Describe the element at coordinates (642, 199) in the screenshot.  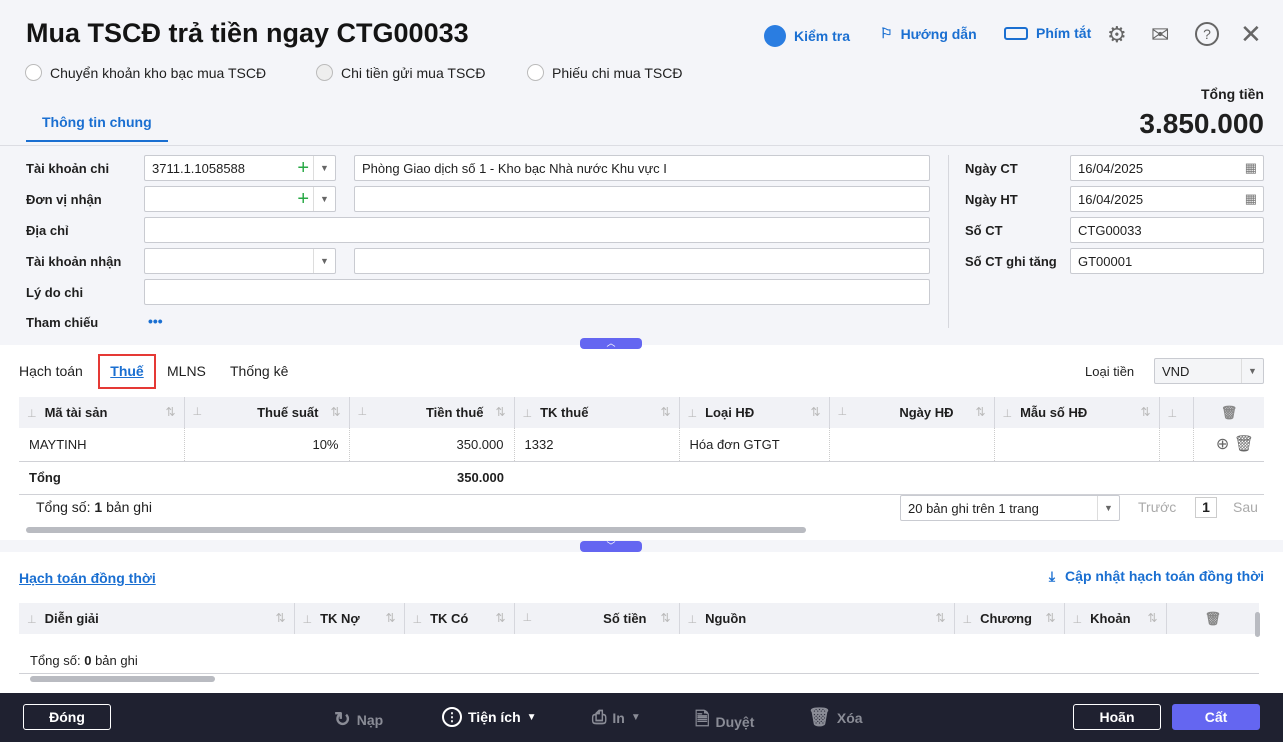
I see `receiver-name-field` at that location.